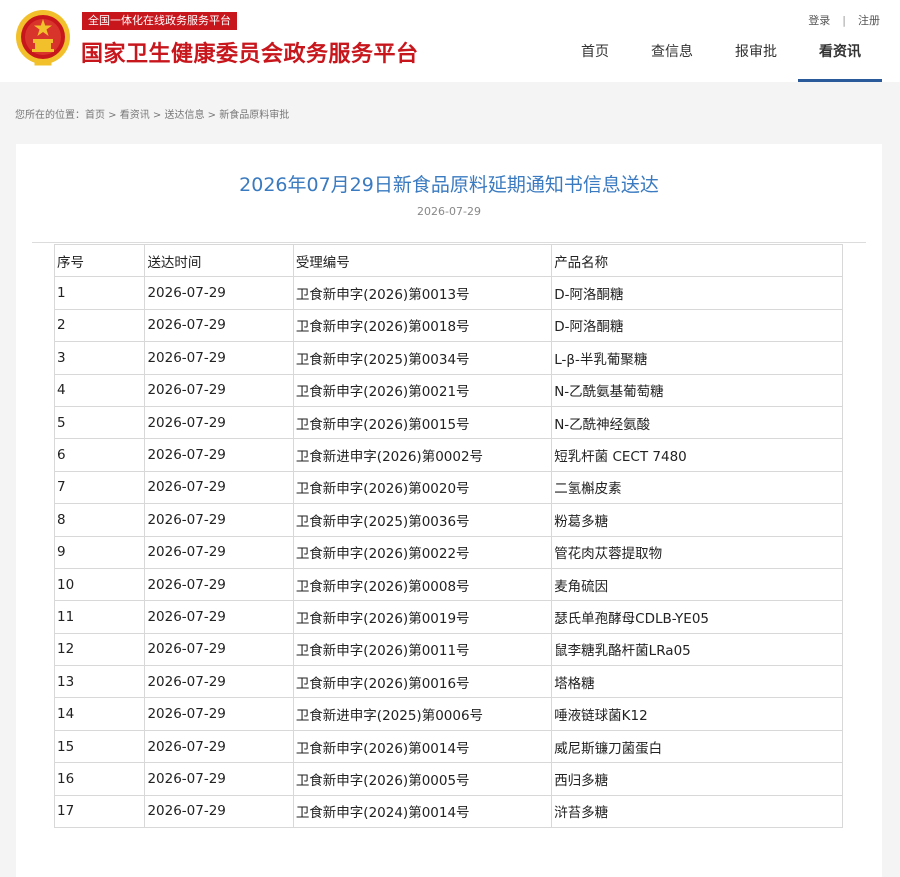 The image size is (900, 877). I want to click on table-row: 9 2026-07-29 卫食新申字(2026)第0022号 管花肉苁蓉提取物, so click(448, 552).